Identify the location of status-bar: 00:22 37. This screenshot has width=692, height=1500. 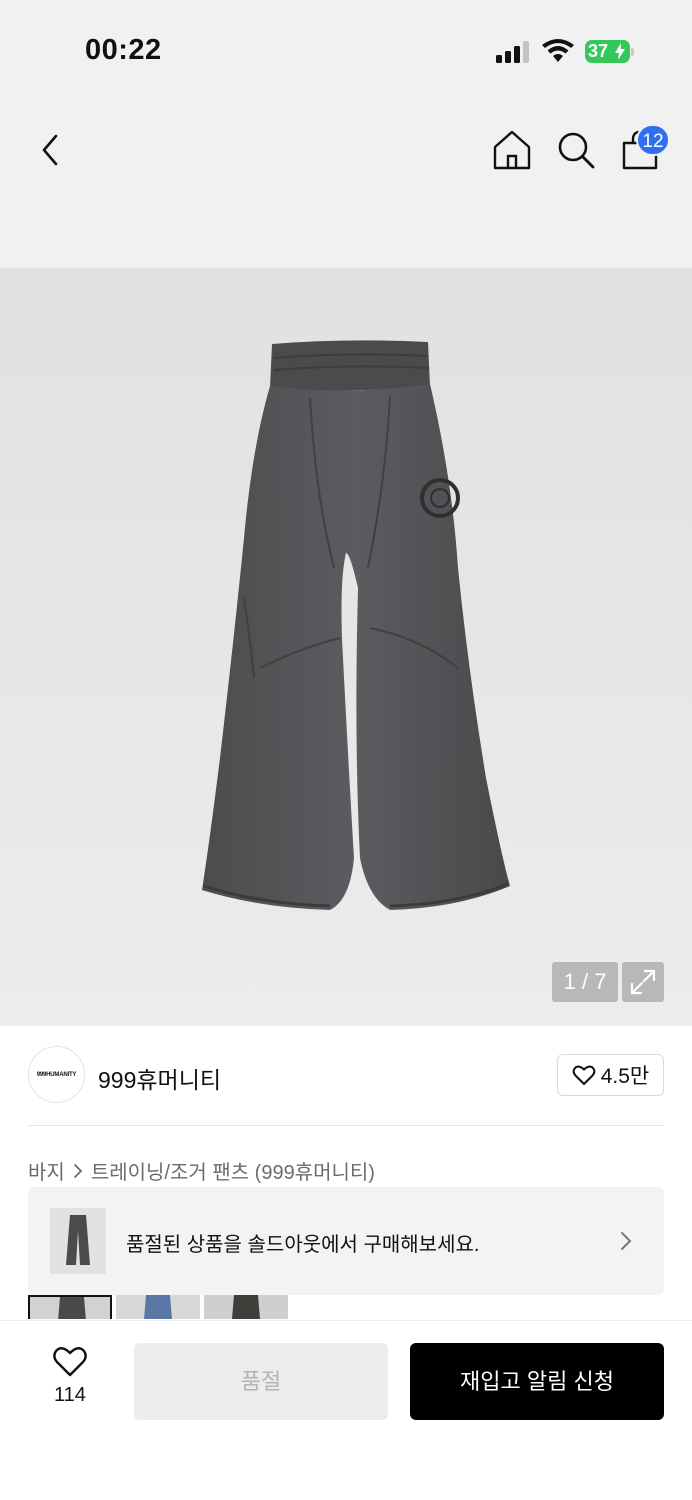
(346, 50).